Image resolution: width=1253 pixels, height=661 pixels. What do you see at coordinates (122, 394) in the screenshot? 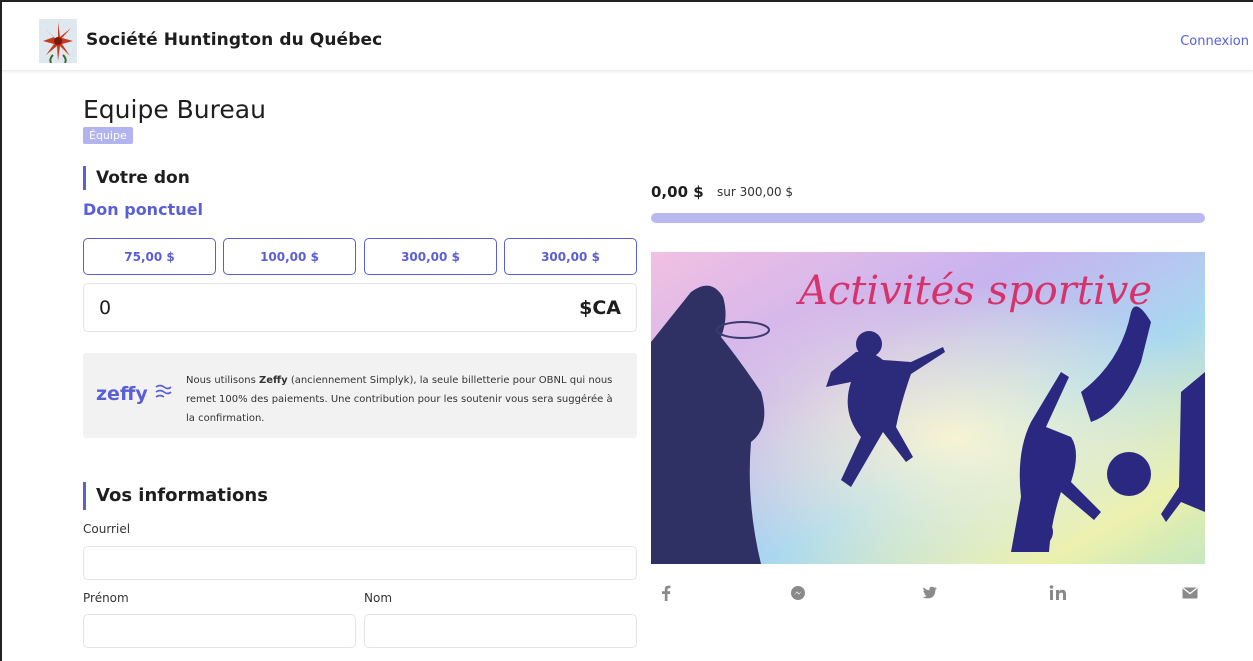
I see `zeffy-logo: zeffy` at bounding box center [122, 394].